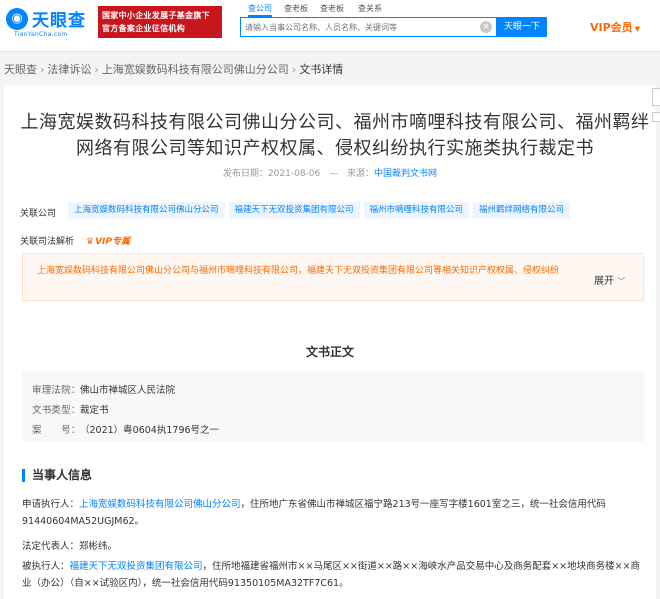 The image size is (660, 599). What do you see at coordinates (611, 27) in the screenshot?
I see `vip-label: VIP会员` at bounding box center [611, 27].